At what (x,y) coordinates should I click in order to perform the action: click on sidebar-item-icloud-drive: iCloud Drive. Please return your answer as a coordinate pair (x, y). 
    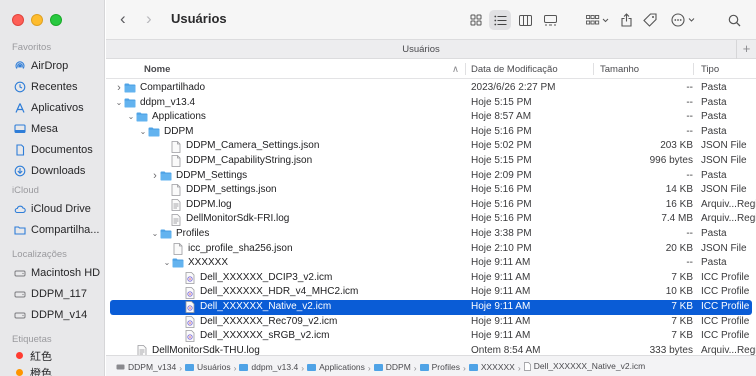
    Looking at the image, I should click on (52, 208).